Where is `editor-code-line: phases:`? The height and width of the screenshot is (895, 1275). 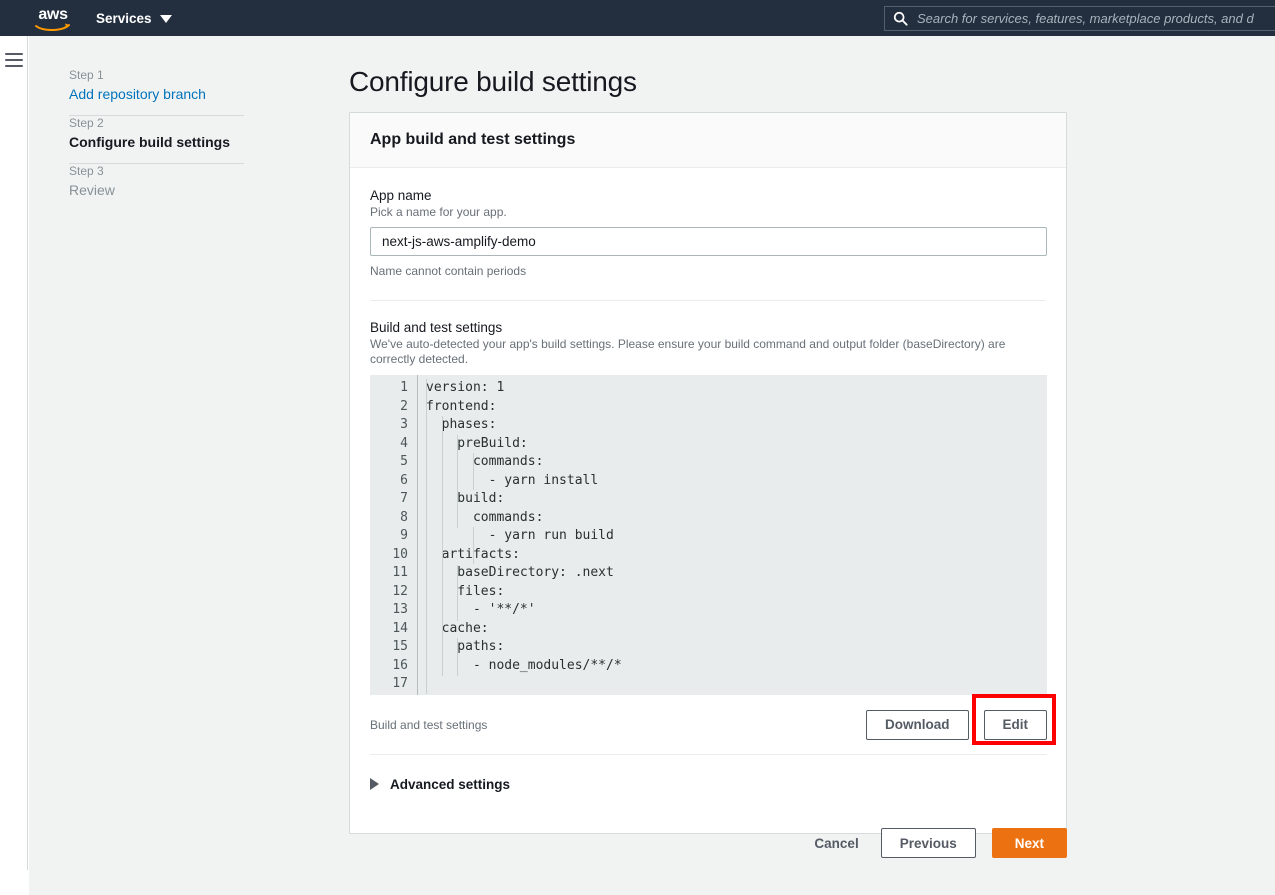 editor-code-line: phases: is located at coordinates (461, 424).